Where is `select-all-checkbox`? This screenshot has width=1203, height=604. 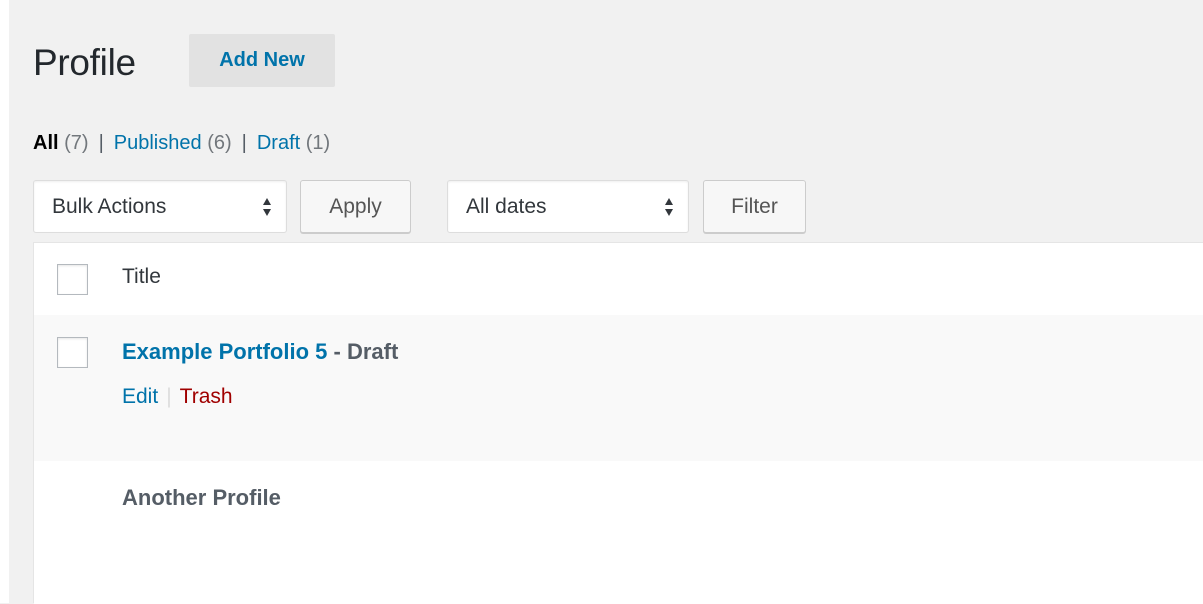 select-all-checkbox is located at coordinates (72, 279).